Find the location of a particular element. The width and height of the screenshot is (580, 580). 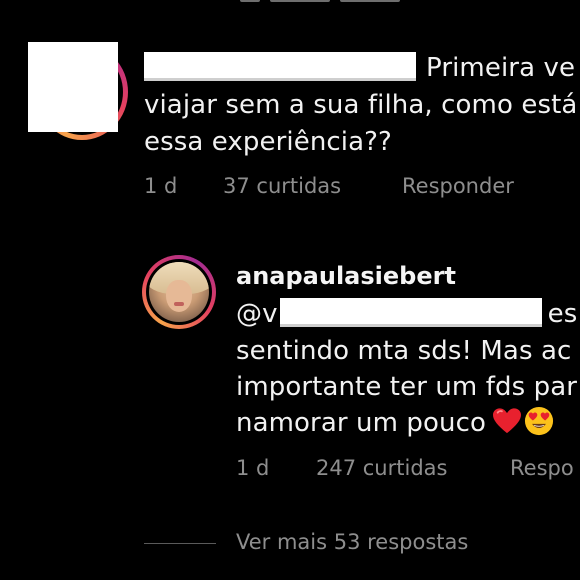

comment-text-line-2: viajar sem a sua filha, como está is located at coordinates (361, 105).